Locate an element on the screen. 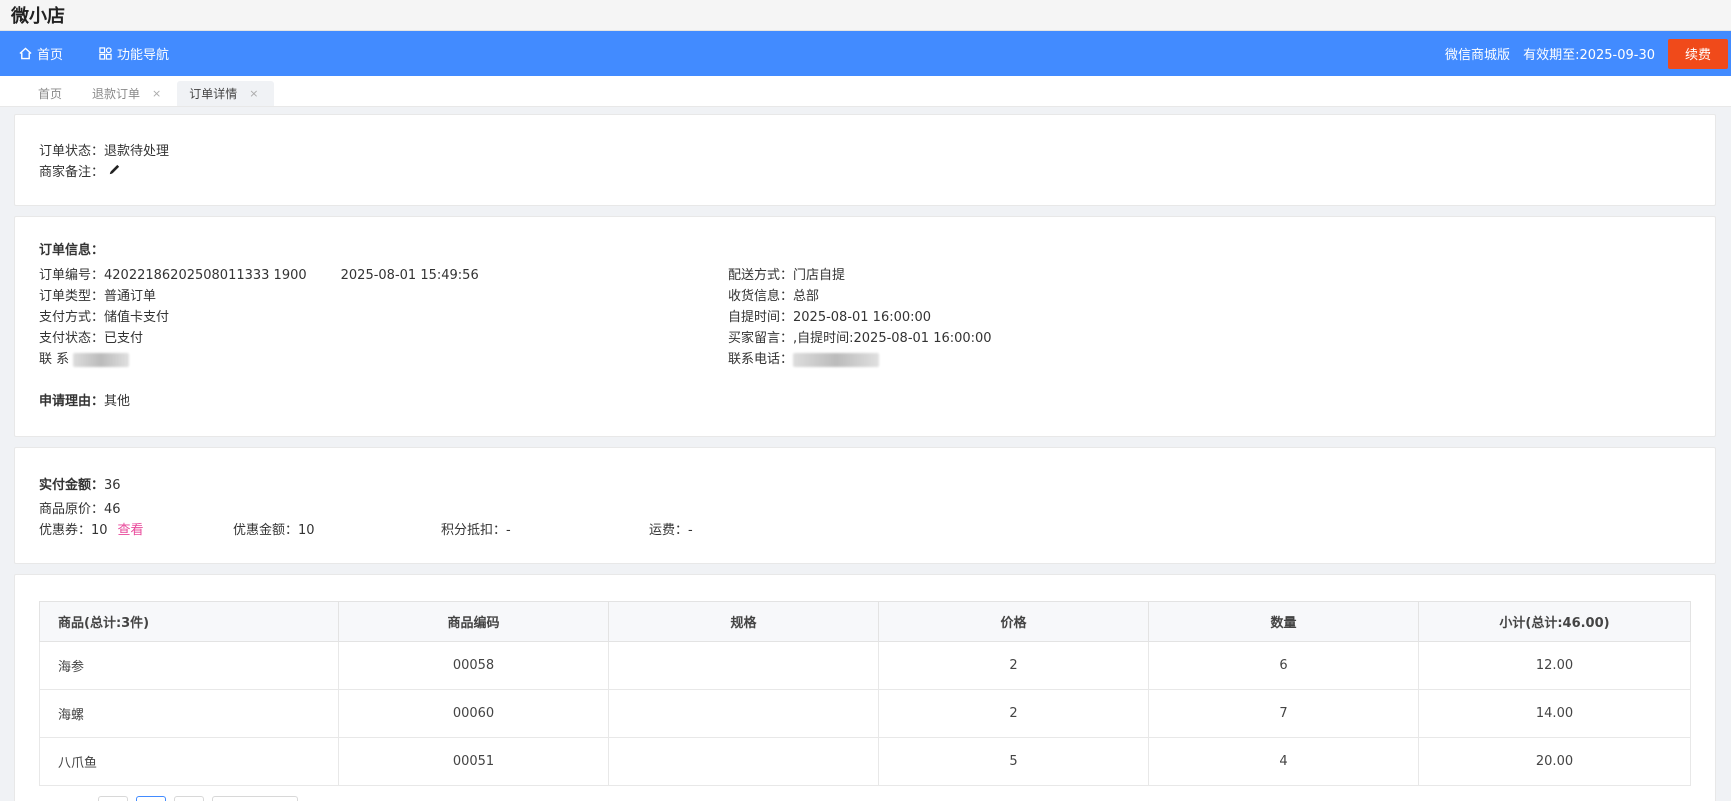  tab-label: 首页 is located at coordinates (50, 94).